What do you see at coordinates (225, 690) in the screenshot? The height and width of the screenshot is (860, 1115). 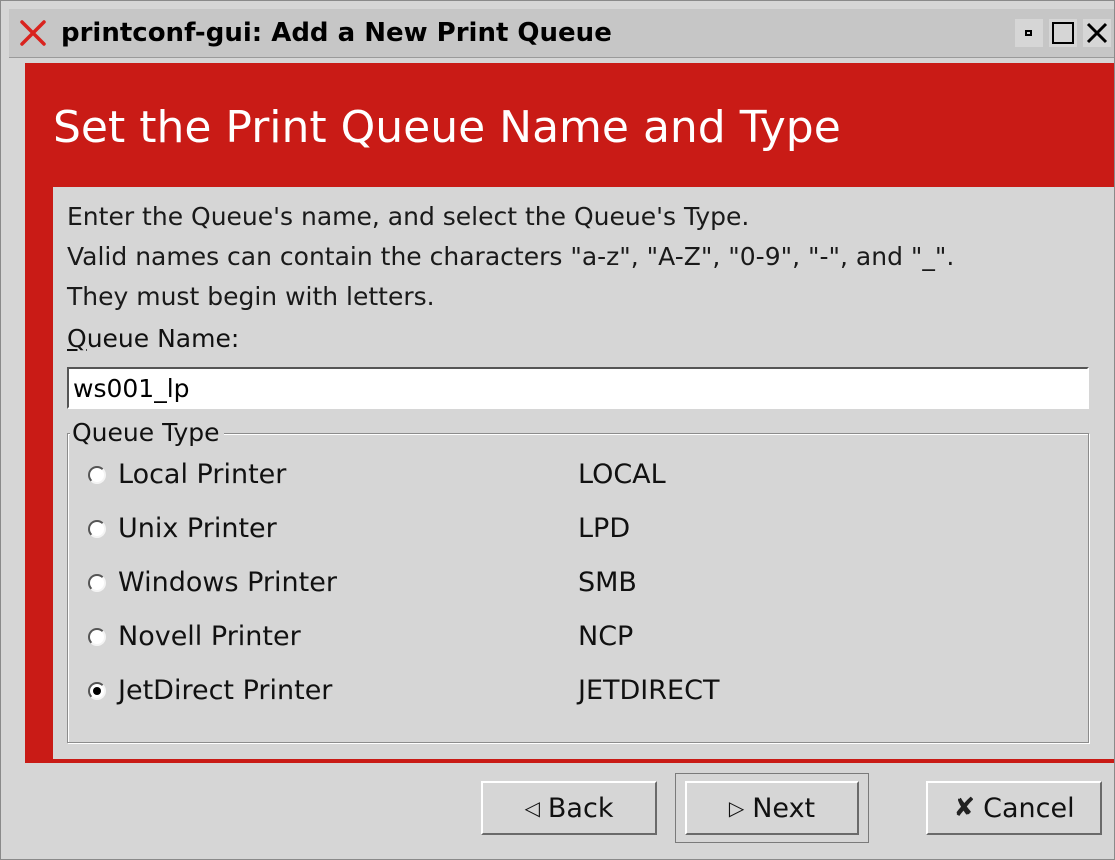 I see `radio-label: JetDirect Printer` at bounding box center [225, 690].